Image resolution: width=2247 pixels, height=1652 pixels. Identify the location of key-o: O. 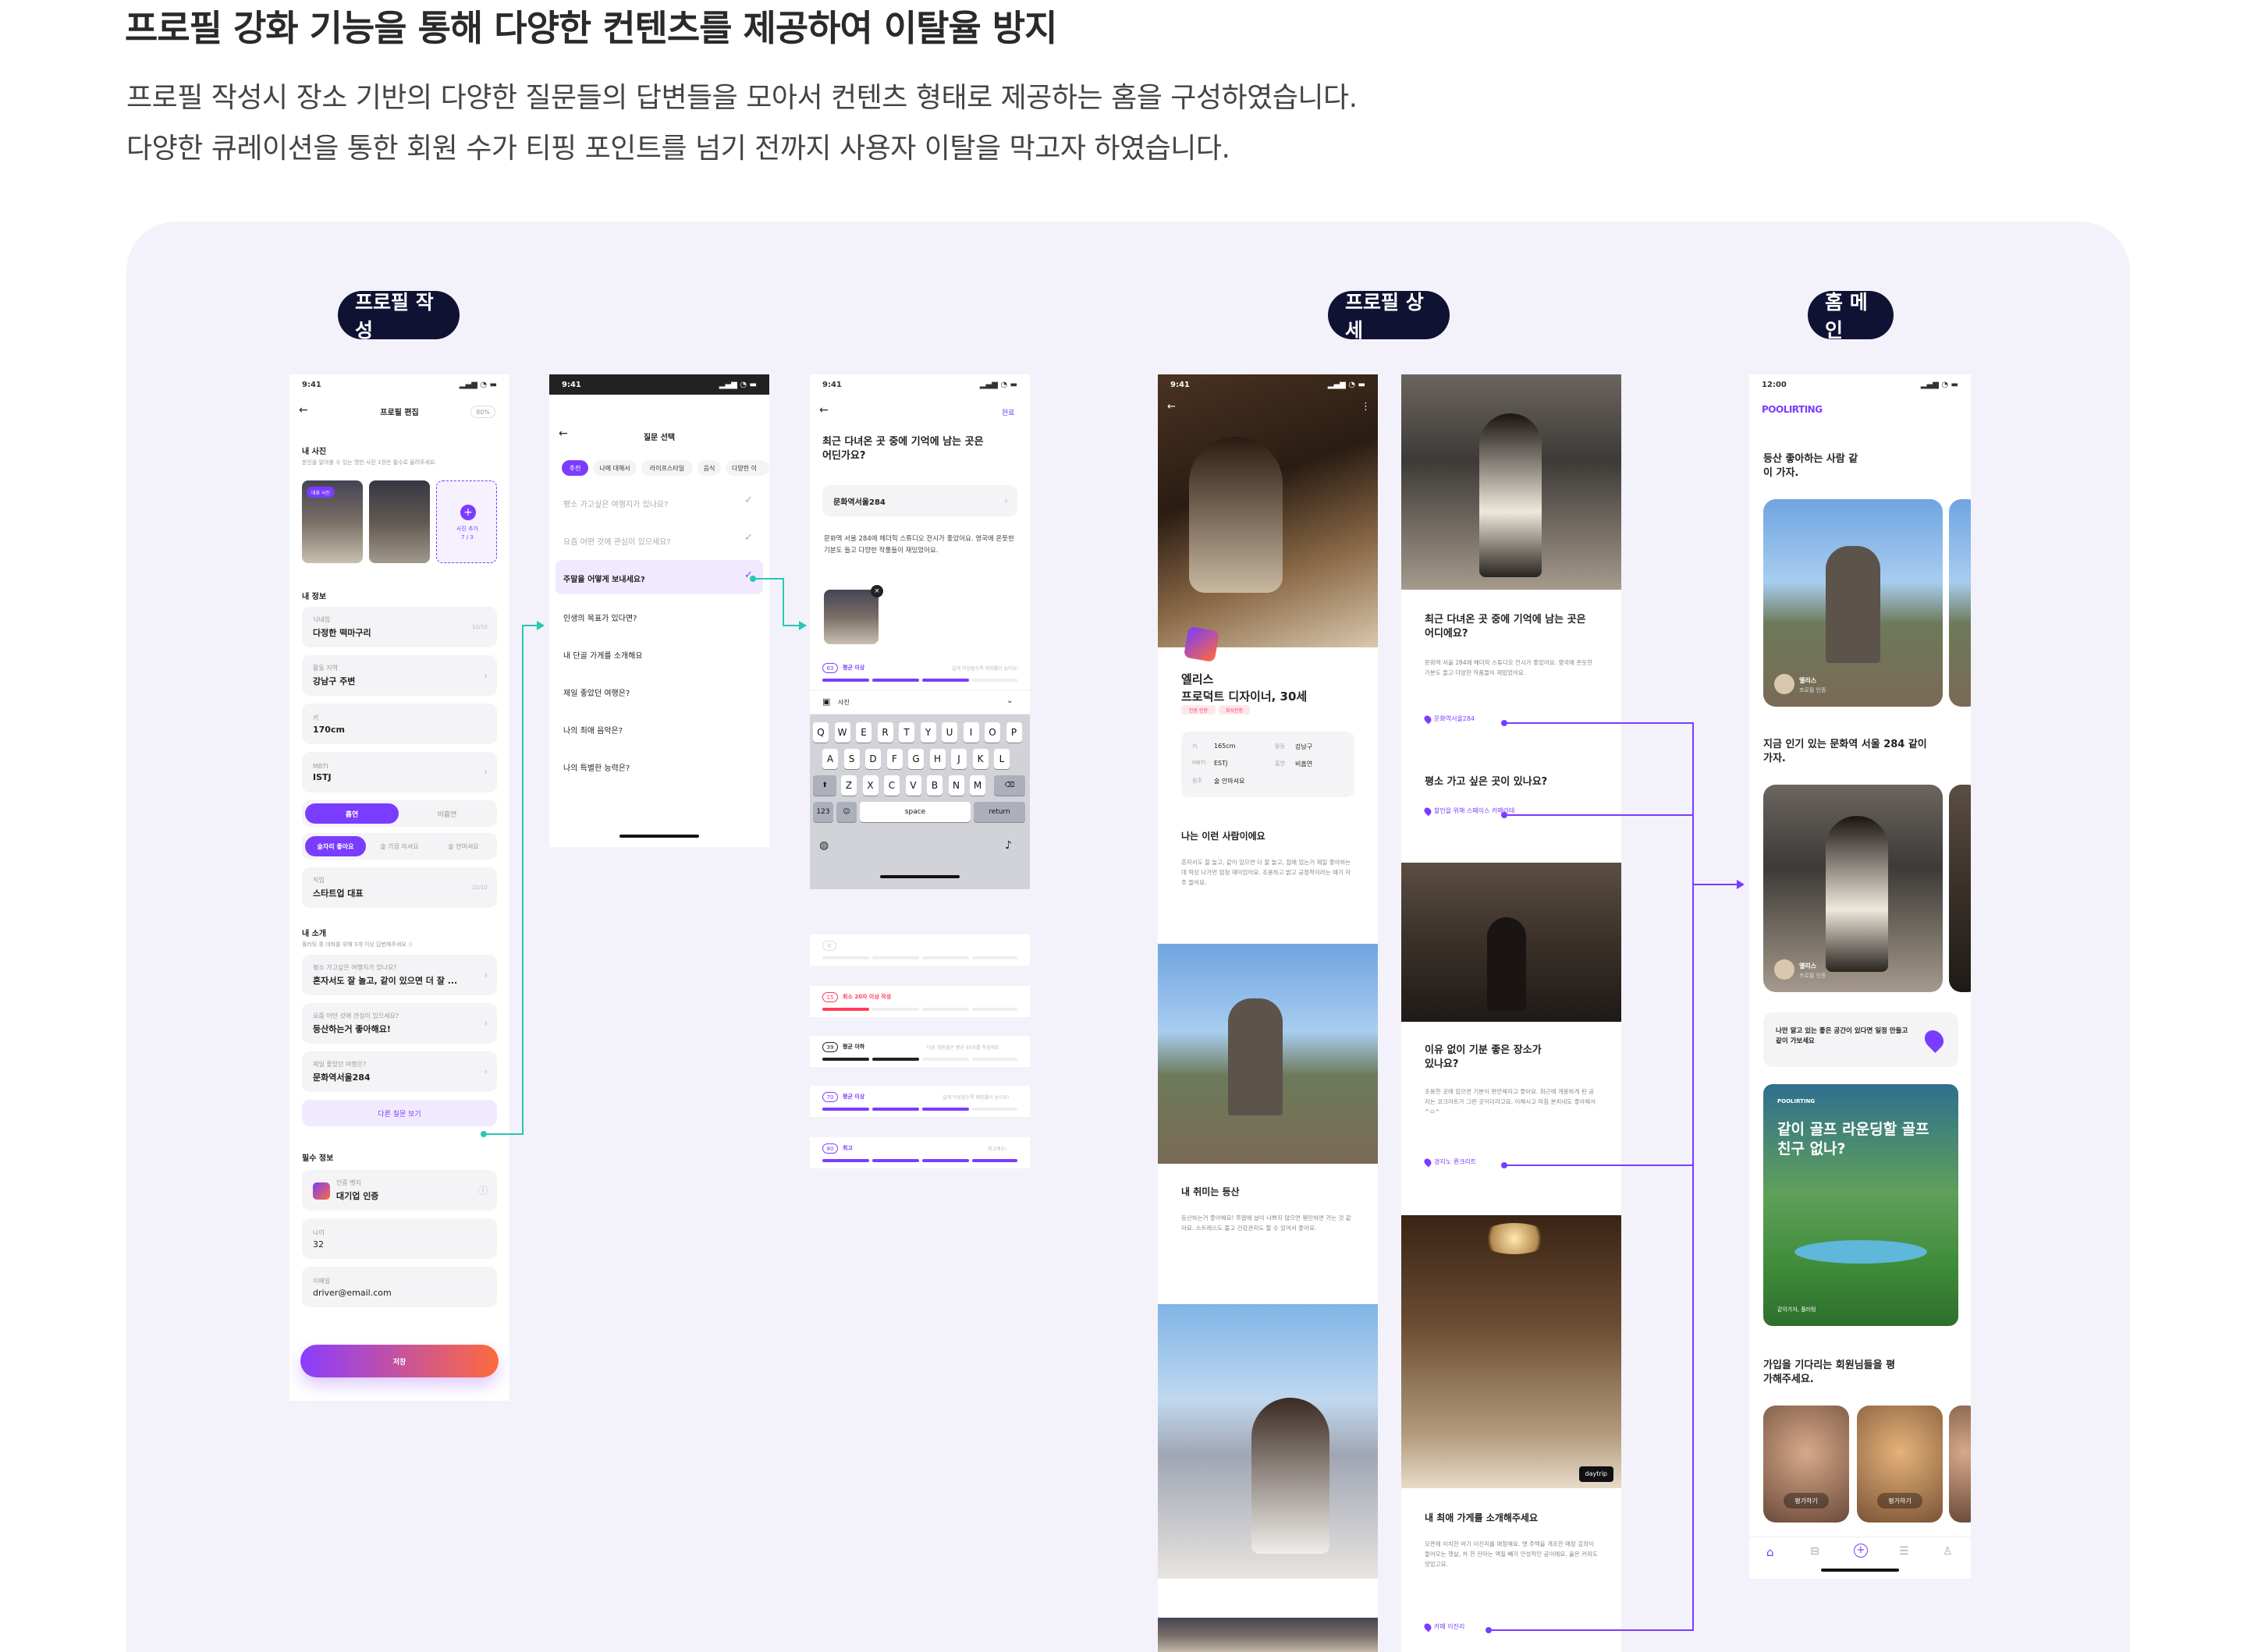
(992, 732).